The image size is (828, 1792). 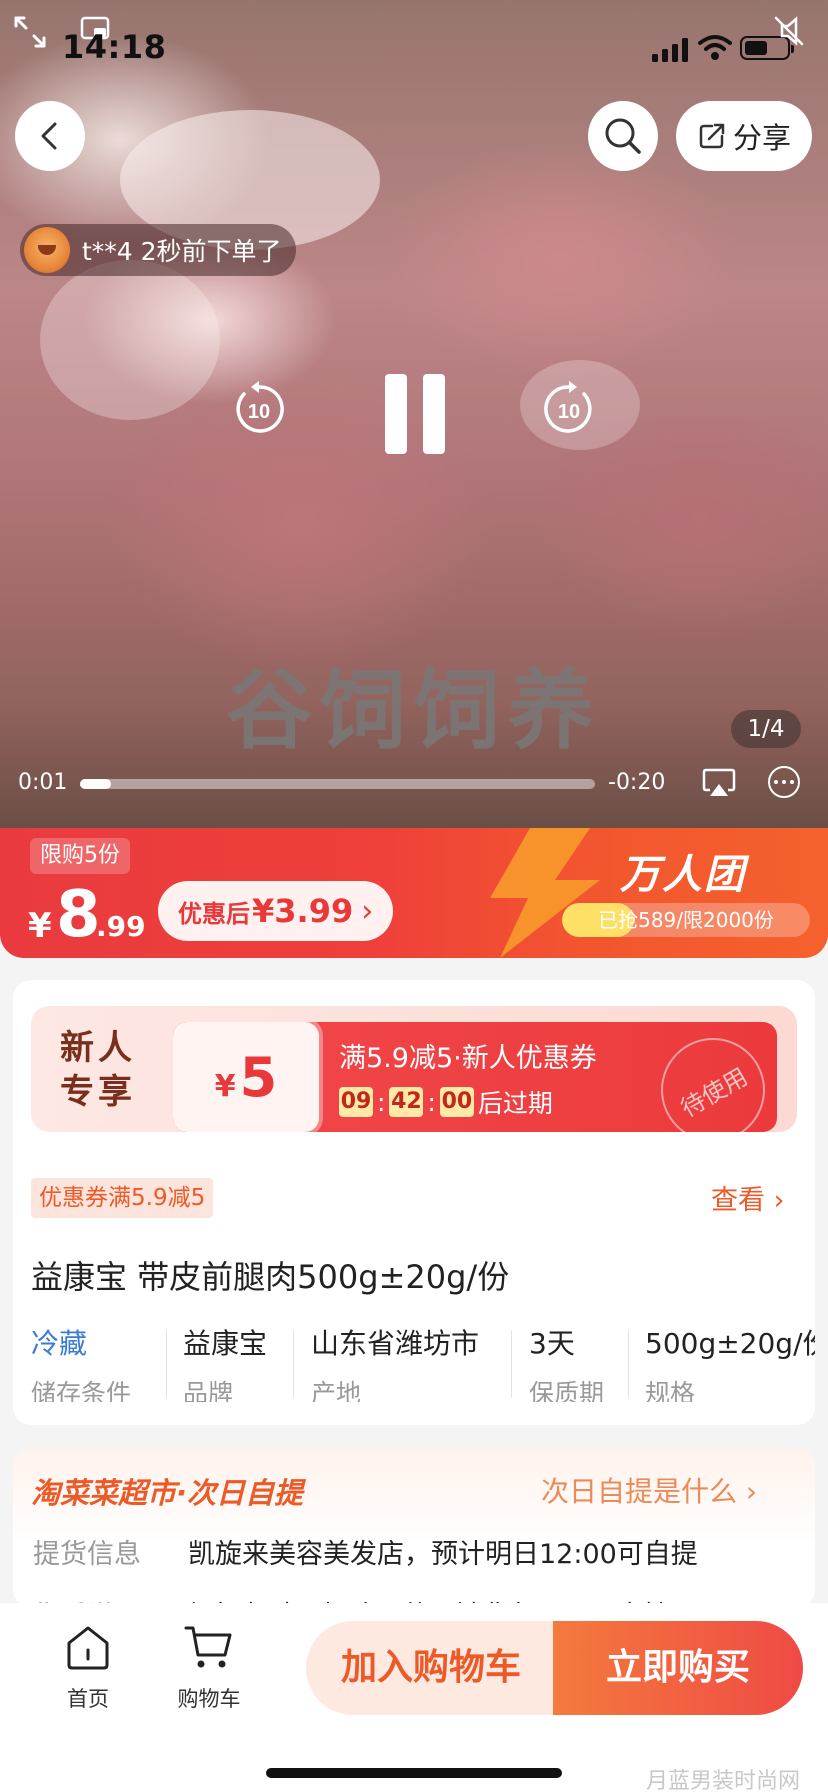 I want to click on coupon-amount-value: 5, so click(x=258, y=1077).